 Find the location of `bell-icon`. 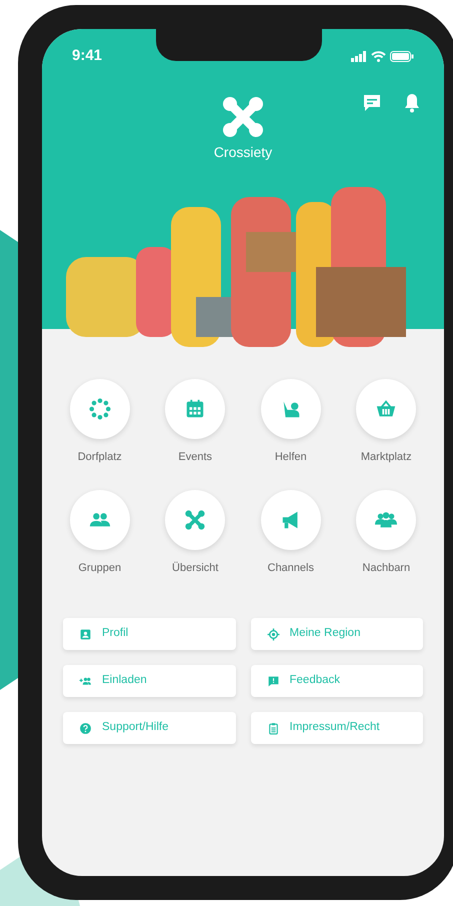

bell-icon is located at coordinates (412, 103).